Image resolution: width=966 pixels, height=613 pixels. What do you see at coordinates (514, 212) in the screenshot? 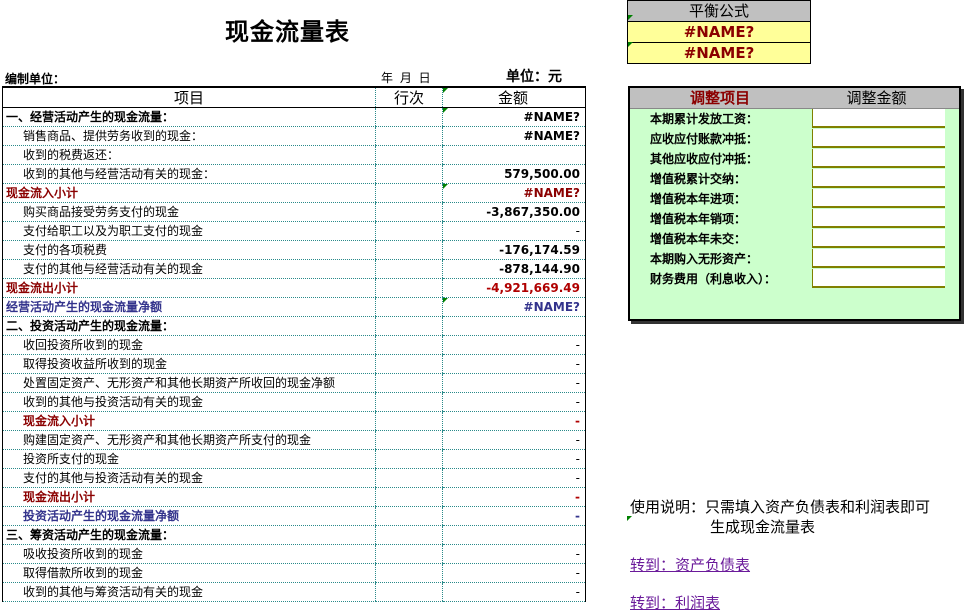
I see `row-amount: -3,867,350.00` at bounding box center [514, 212].